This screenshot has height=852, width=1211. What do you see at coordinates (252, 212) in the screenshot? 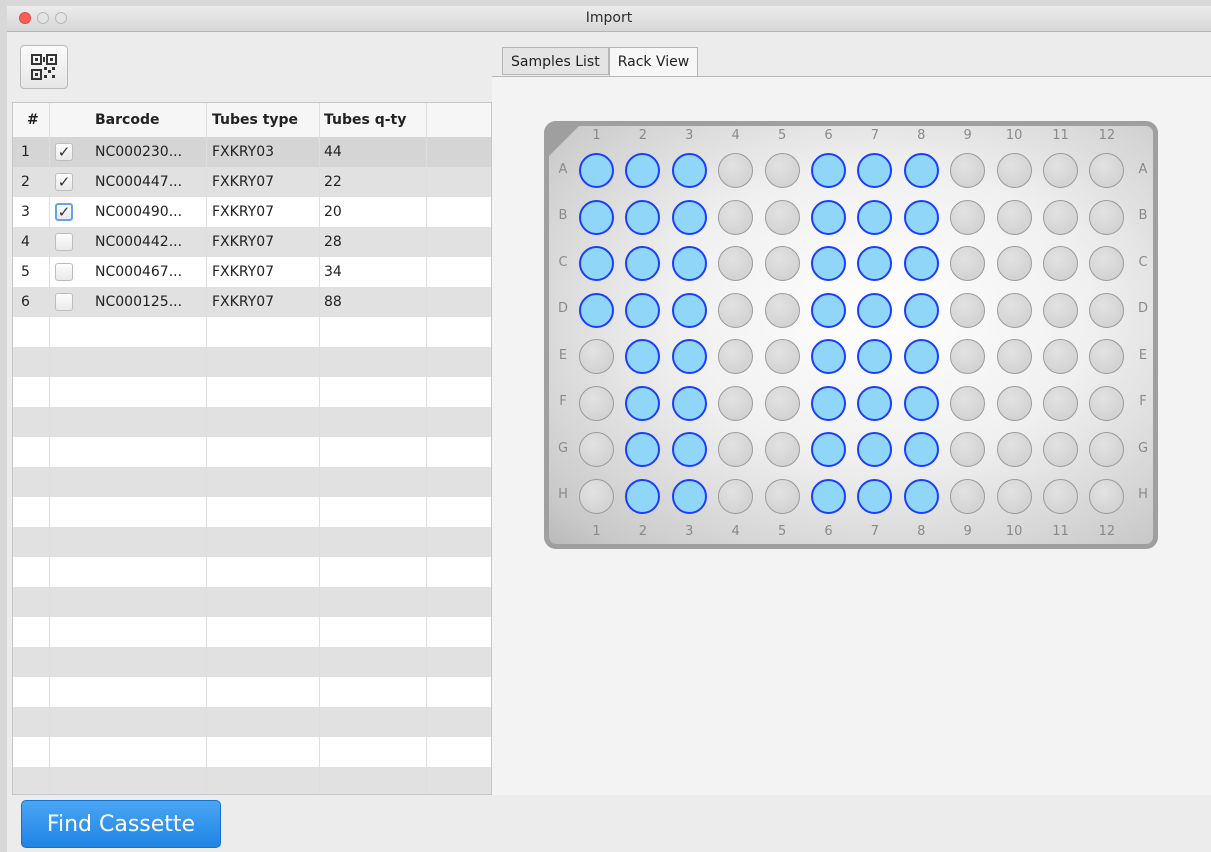
I see `table-row: 3 ✓ NC000490... FXKRY07 20` at bounding box center [252, 212].